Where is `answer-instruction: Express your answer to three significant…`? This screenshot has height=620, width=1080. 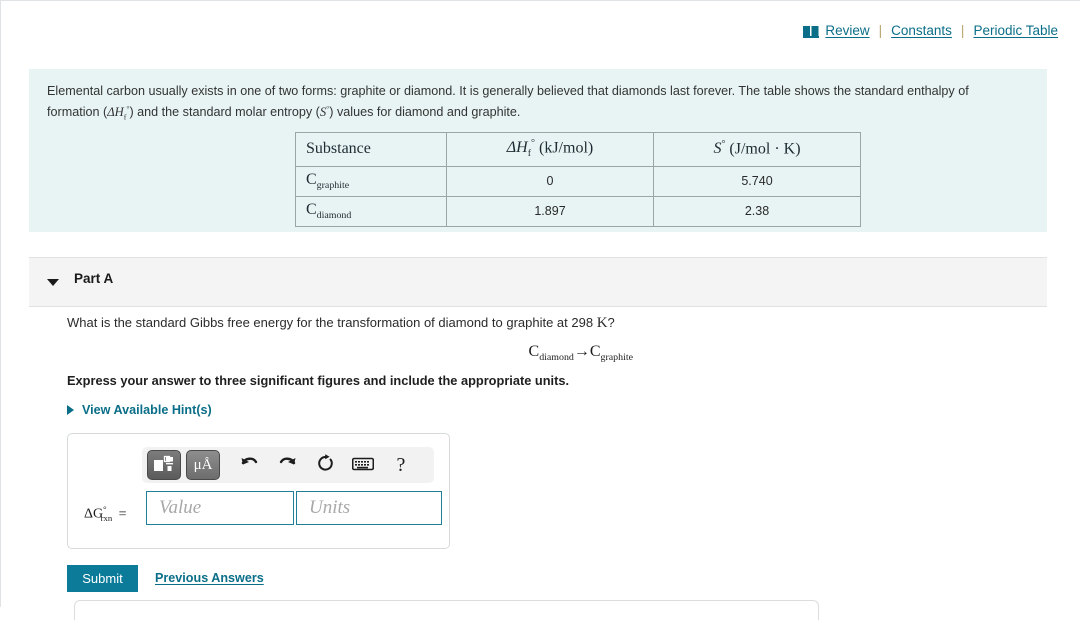 answer-instruction: Express your answer to three significant… is located at coordinates (318, 380).